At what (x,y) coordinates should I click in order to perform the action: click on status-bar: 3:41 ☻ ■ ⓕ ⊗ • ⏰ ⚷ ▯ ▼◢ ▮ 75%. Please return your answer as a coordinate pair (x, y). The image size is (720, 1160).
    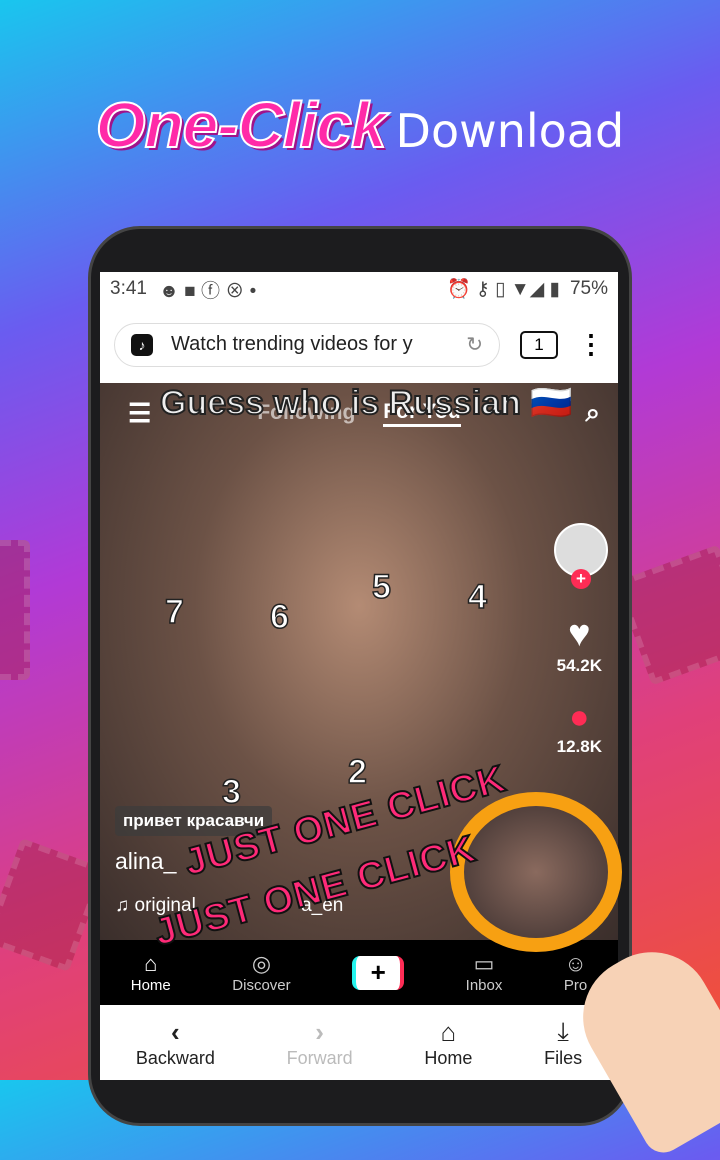
    Looking at the image, I should click on (359, 289).